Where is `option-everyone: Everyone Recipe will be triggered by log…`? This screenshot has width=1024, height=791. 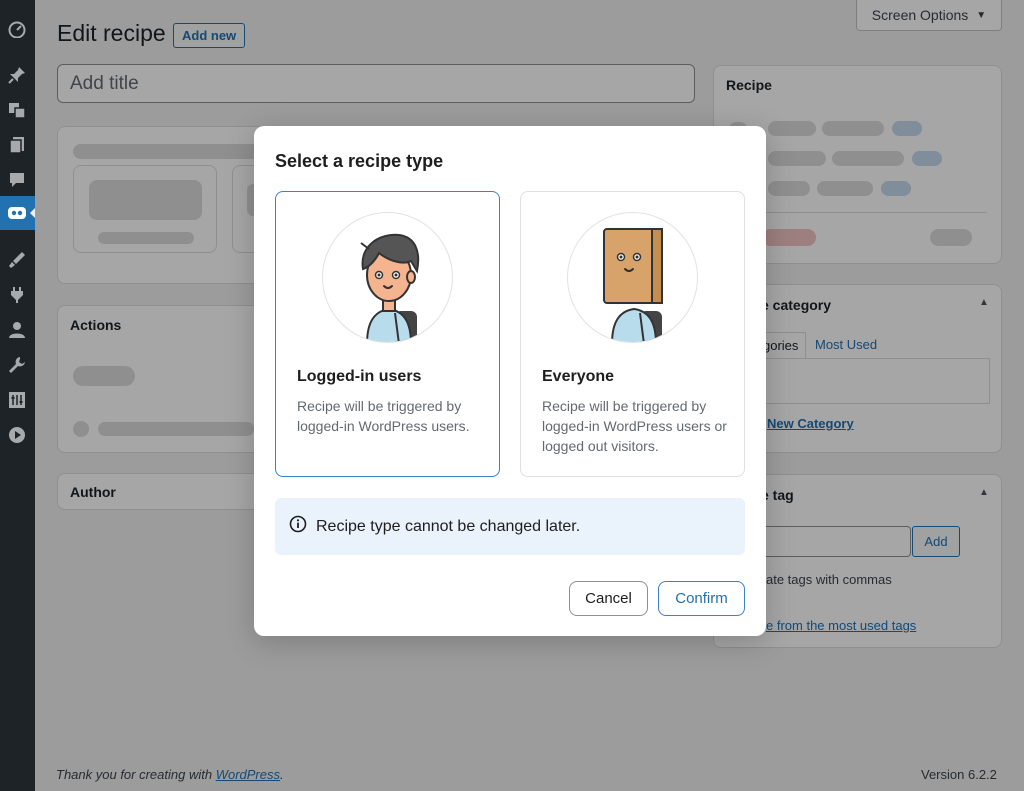 option-everyone: Everyone Recipe will be triggered by log… is located at coordinates (632, 334).